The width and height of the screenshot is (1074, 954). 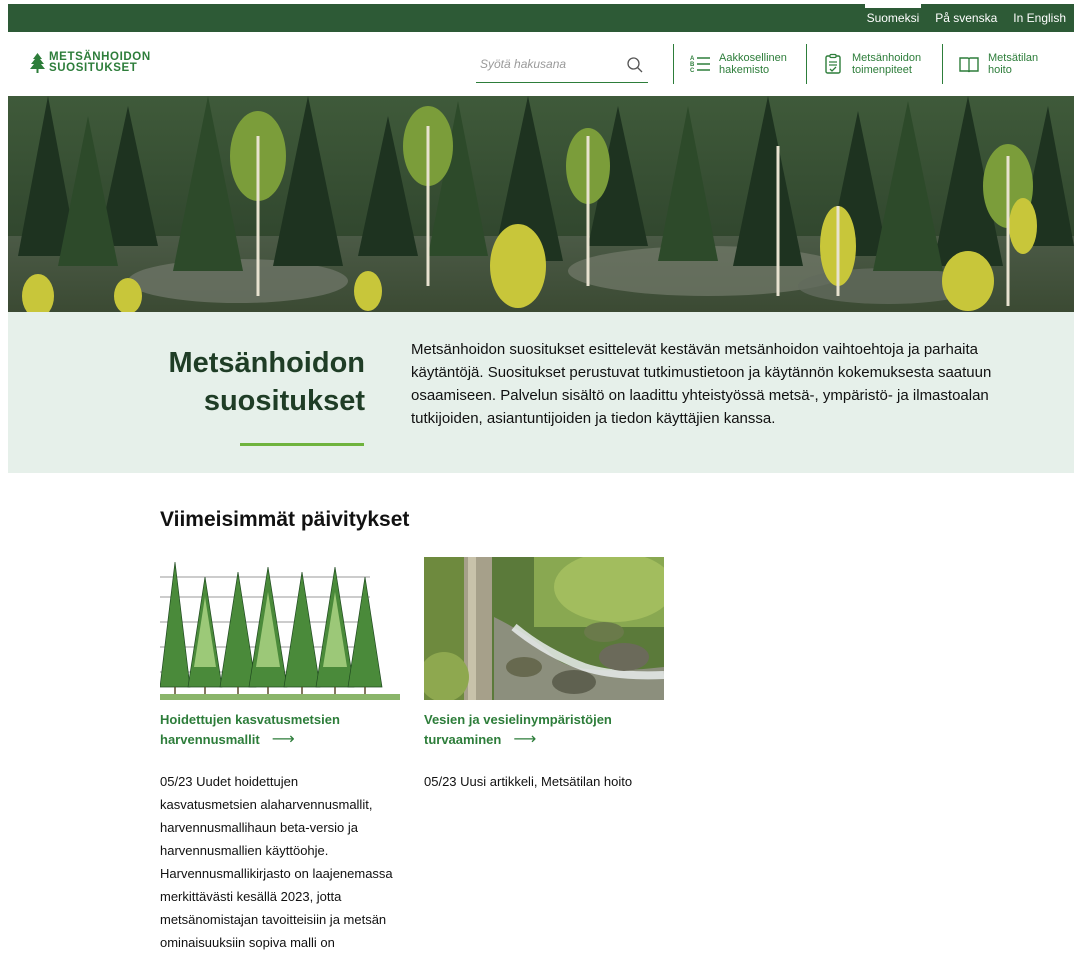 What do you see at coordinates (833, 63) in the screenshot?
I see `clipboard-check-icon` at bounding box center [833, 63].